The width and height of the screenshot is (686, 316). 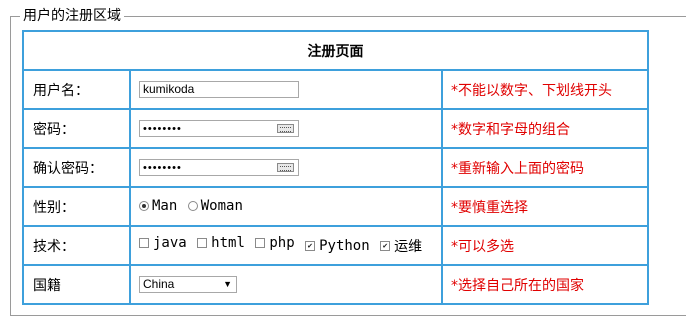 I want to click on form-title: 注册页面, so click(x=335, y=50).